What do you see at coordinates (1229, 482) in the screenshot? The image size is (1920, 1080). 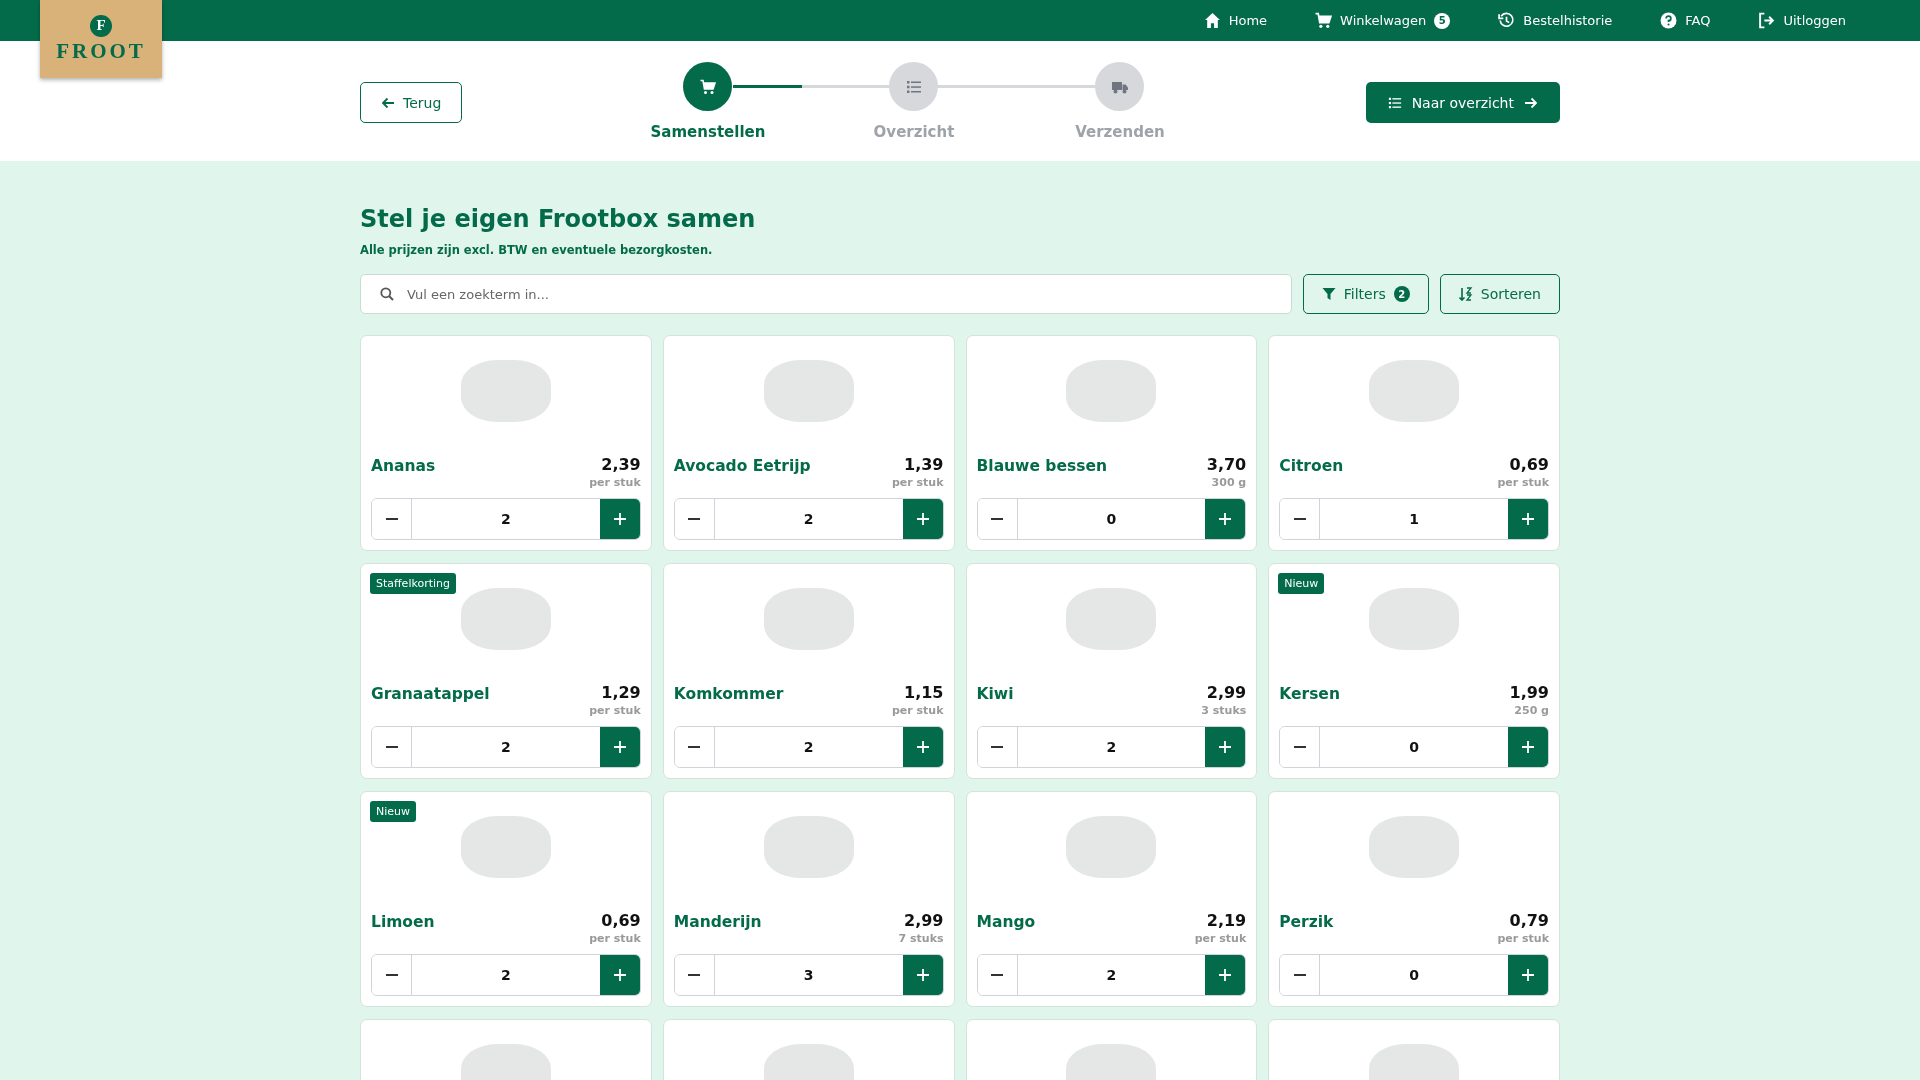 I see `price-unit: 300 g` at bounding box center [1229, 482].